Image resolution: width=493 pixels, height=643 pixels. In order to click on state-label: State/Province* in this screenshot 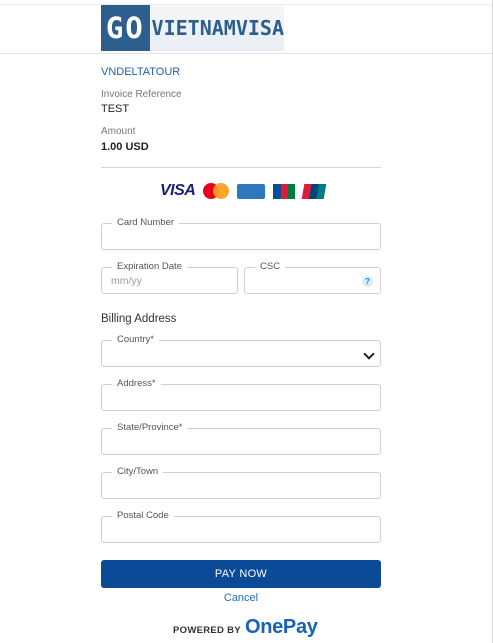, I will do `click(150, 428)`.